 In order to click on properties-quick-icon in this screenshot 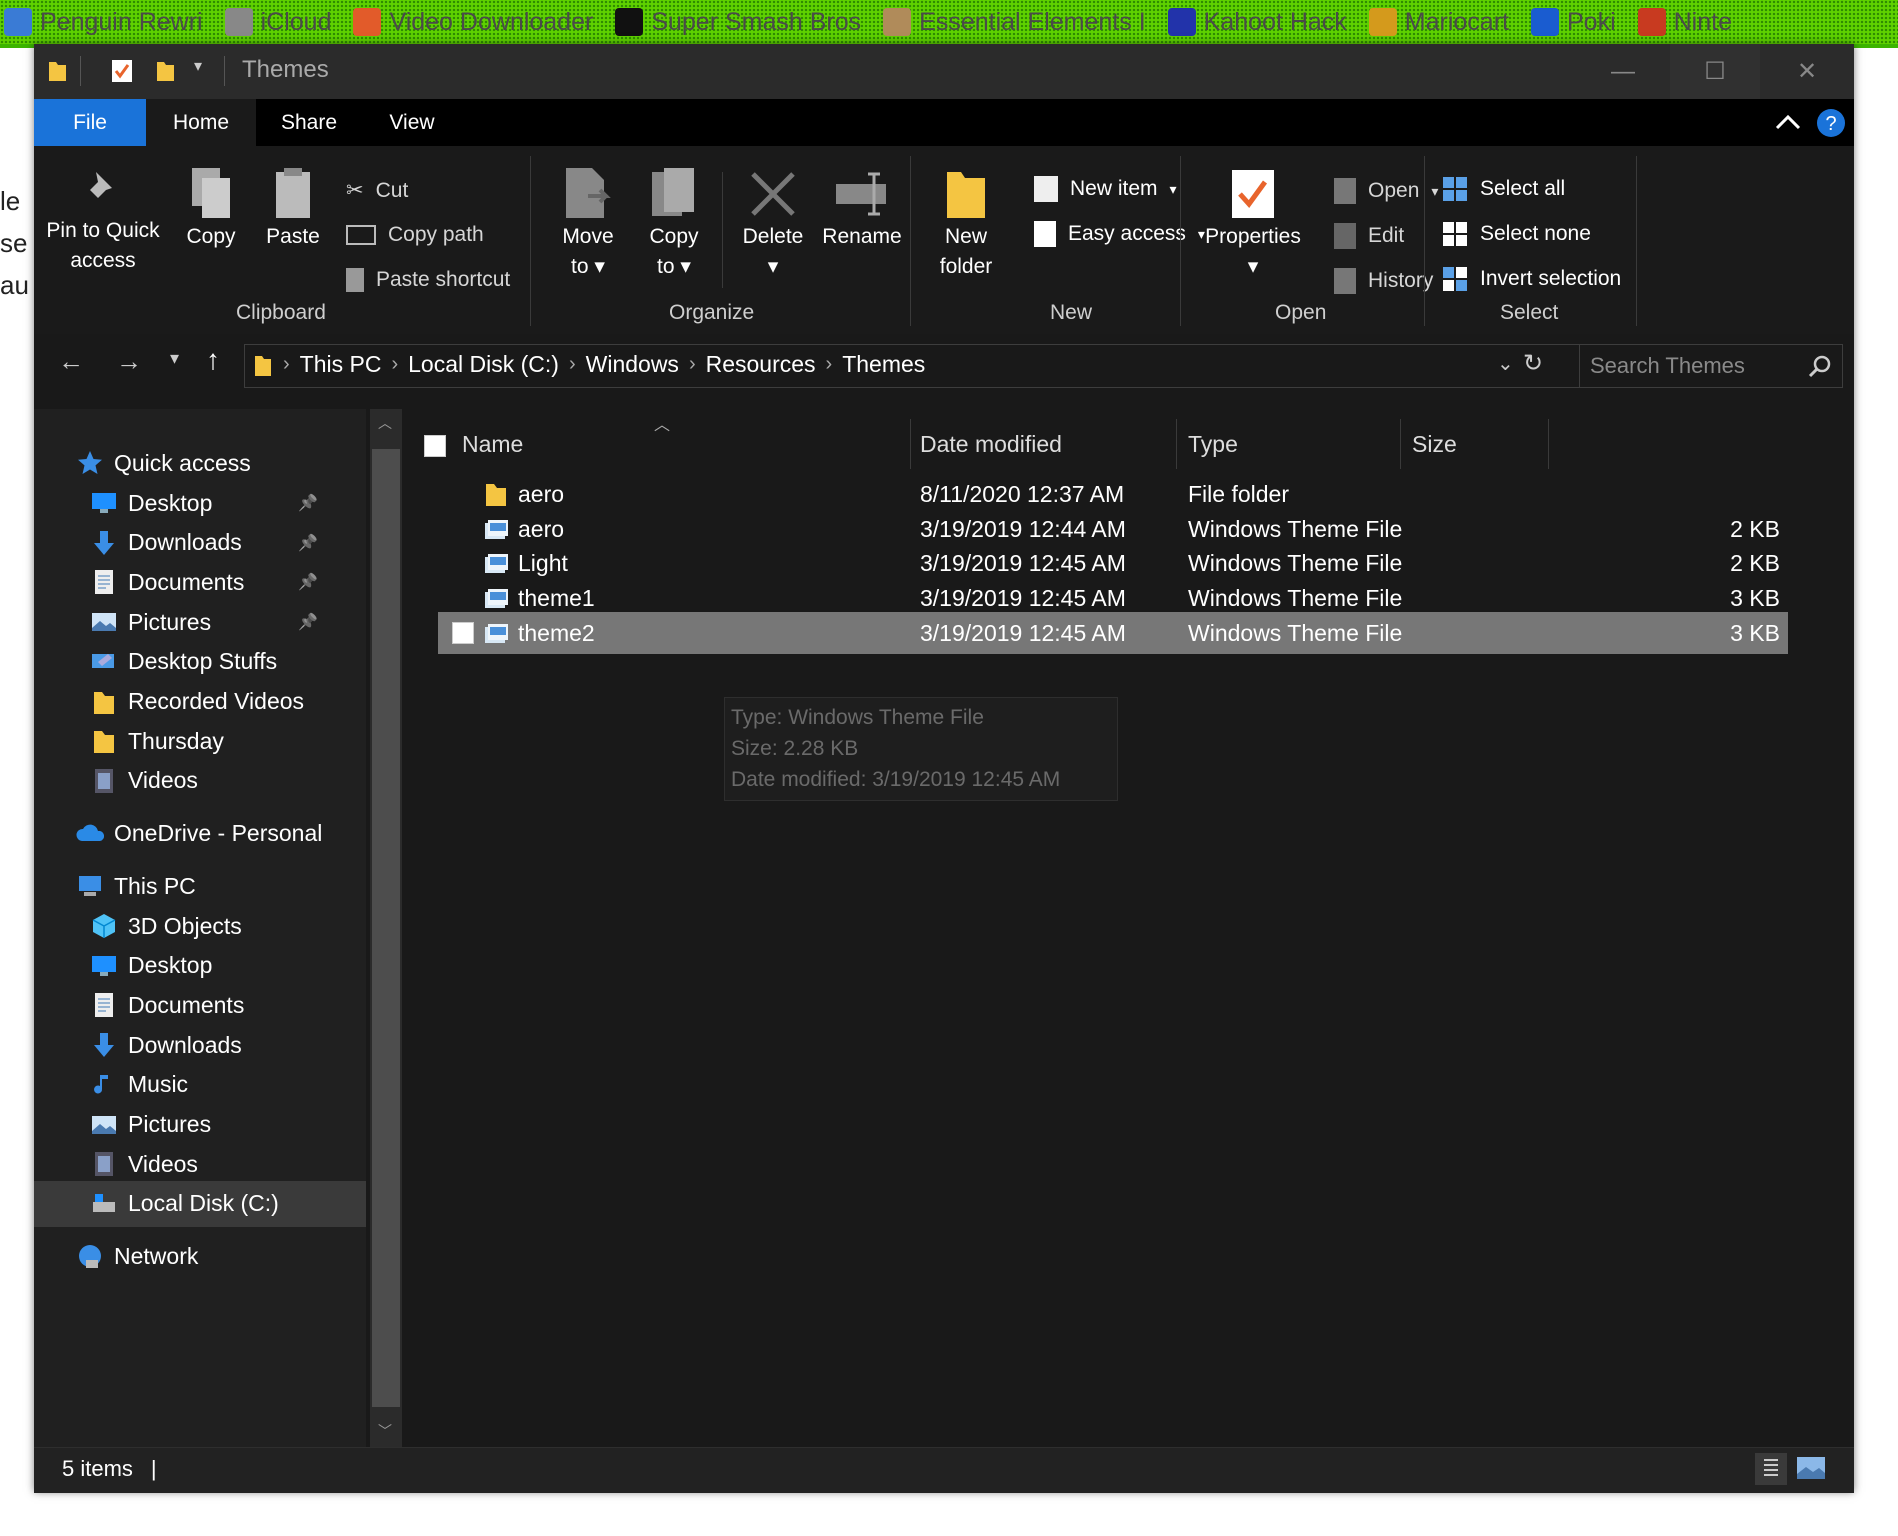, I will do `click(122, 71)`.